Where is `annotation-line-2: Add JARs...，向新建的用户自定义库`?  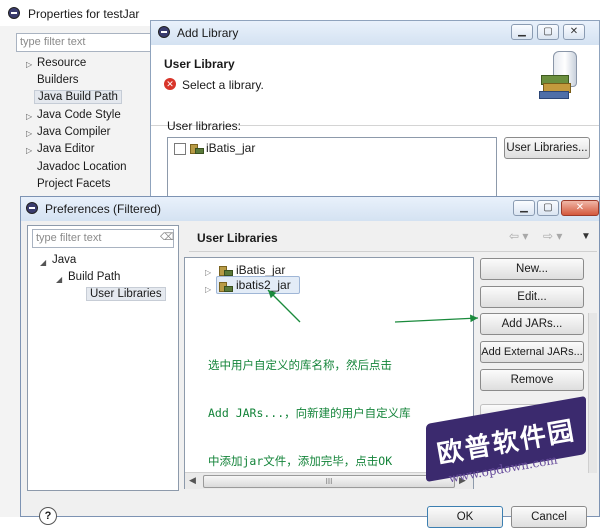
annotation-line-2: Add JARs...，向新建的用户自定义库 is located at coordinates (309, 413).